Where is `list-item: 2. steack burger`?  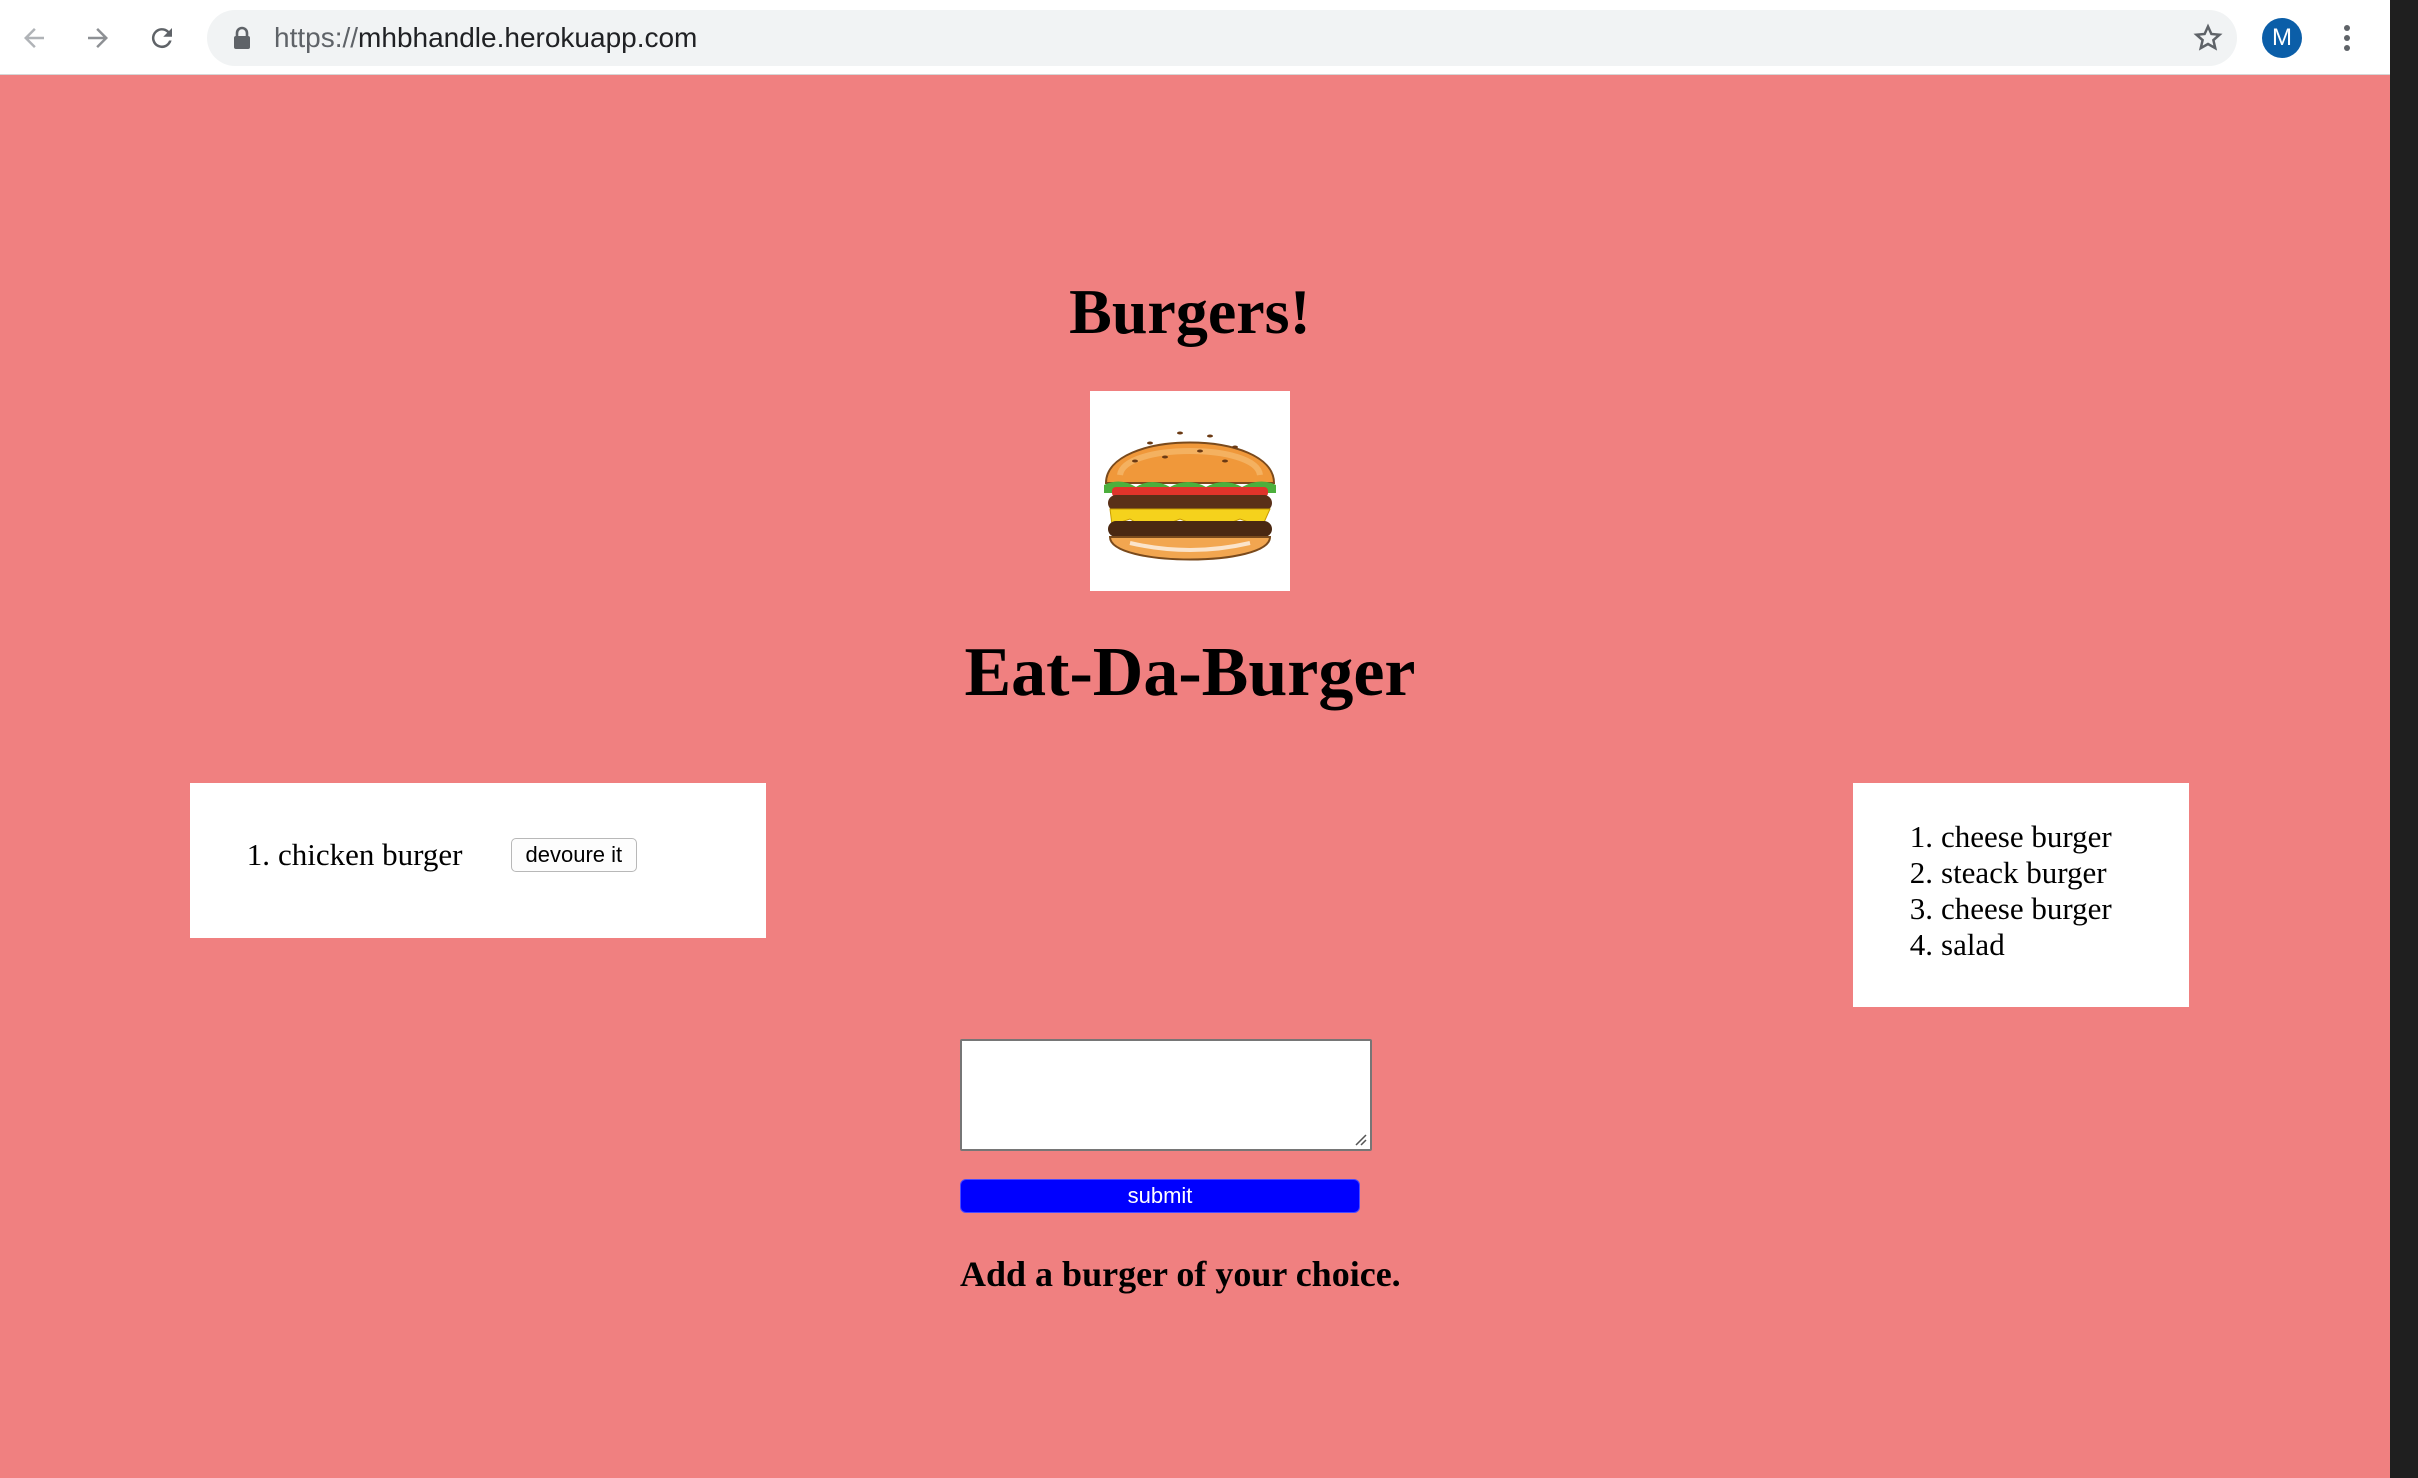
list-item: 2. steack burger is located at coordinates (2006, 873).